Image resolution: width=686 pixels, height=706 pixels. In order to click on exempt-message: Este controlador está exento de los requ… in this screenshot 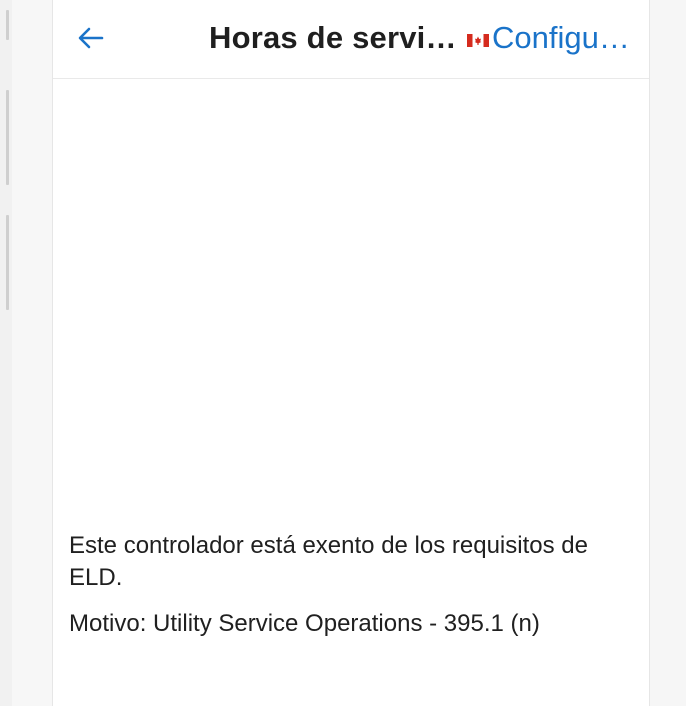, I will do `click(328, 561)`.